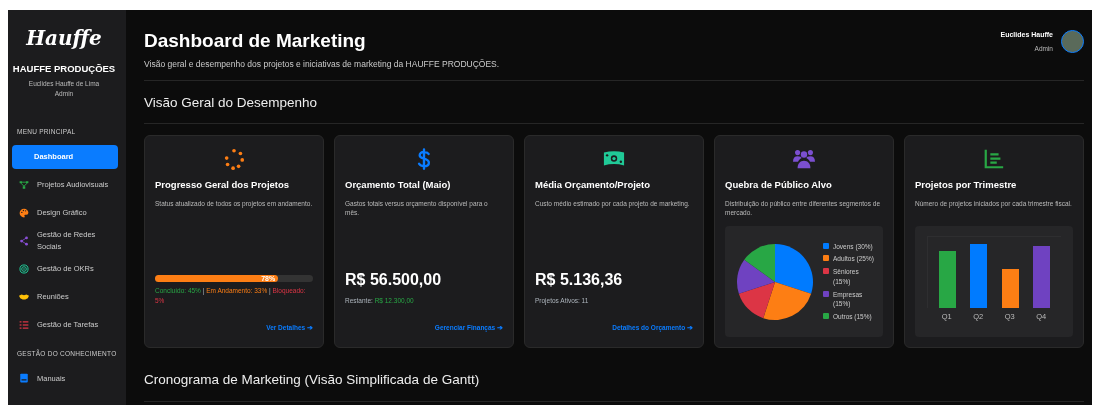  What do you see at coordinates (64, 38) in the screenshot?
I see `logo-text: Hauffe` at bounding box center [64, 38].